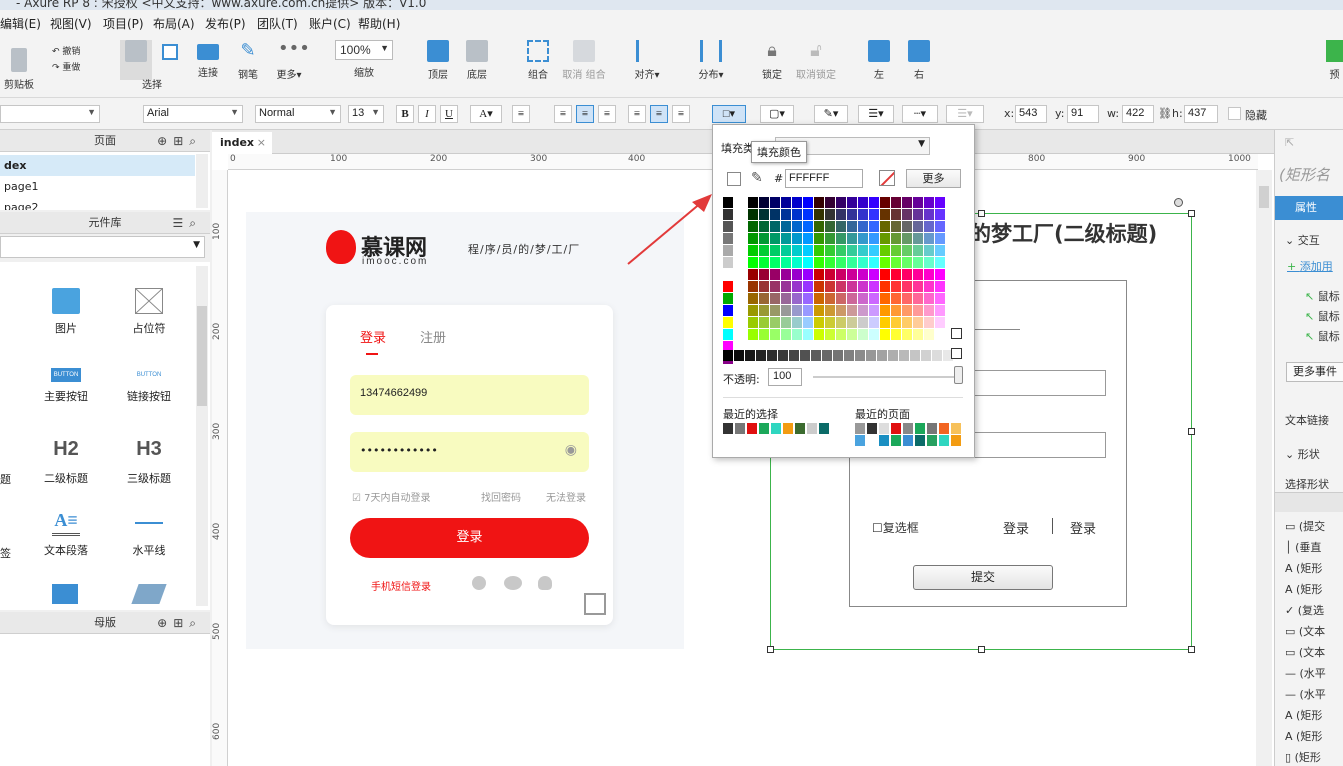 The width and height of the screenshot is (1343, 766). I want to click on close-icon: ×, so click(261, 143).